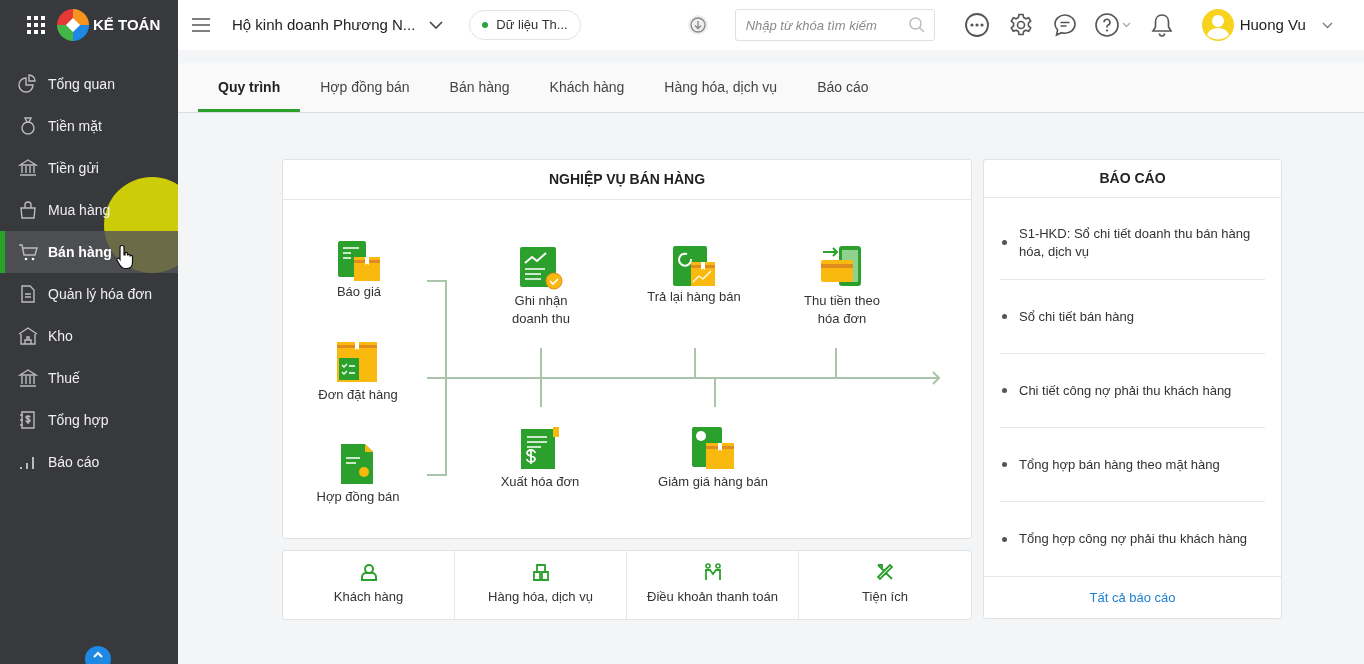  Describe the element at coordinates (89, 462) in the screenshot. I see `sidebar-item: Báo cáo` at that location.